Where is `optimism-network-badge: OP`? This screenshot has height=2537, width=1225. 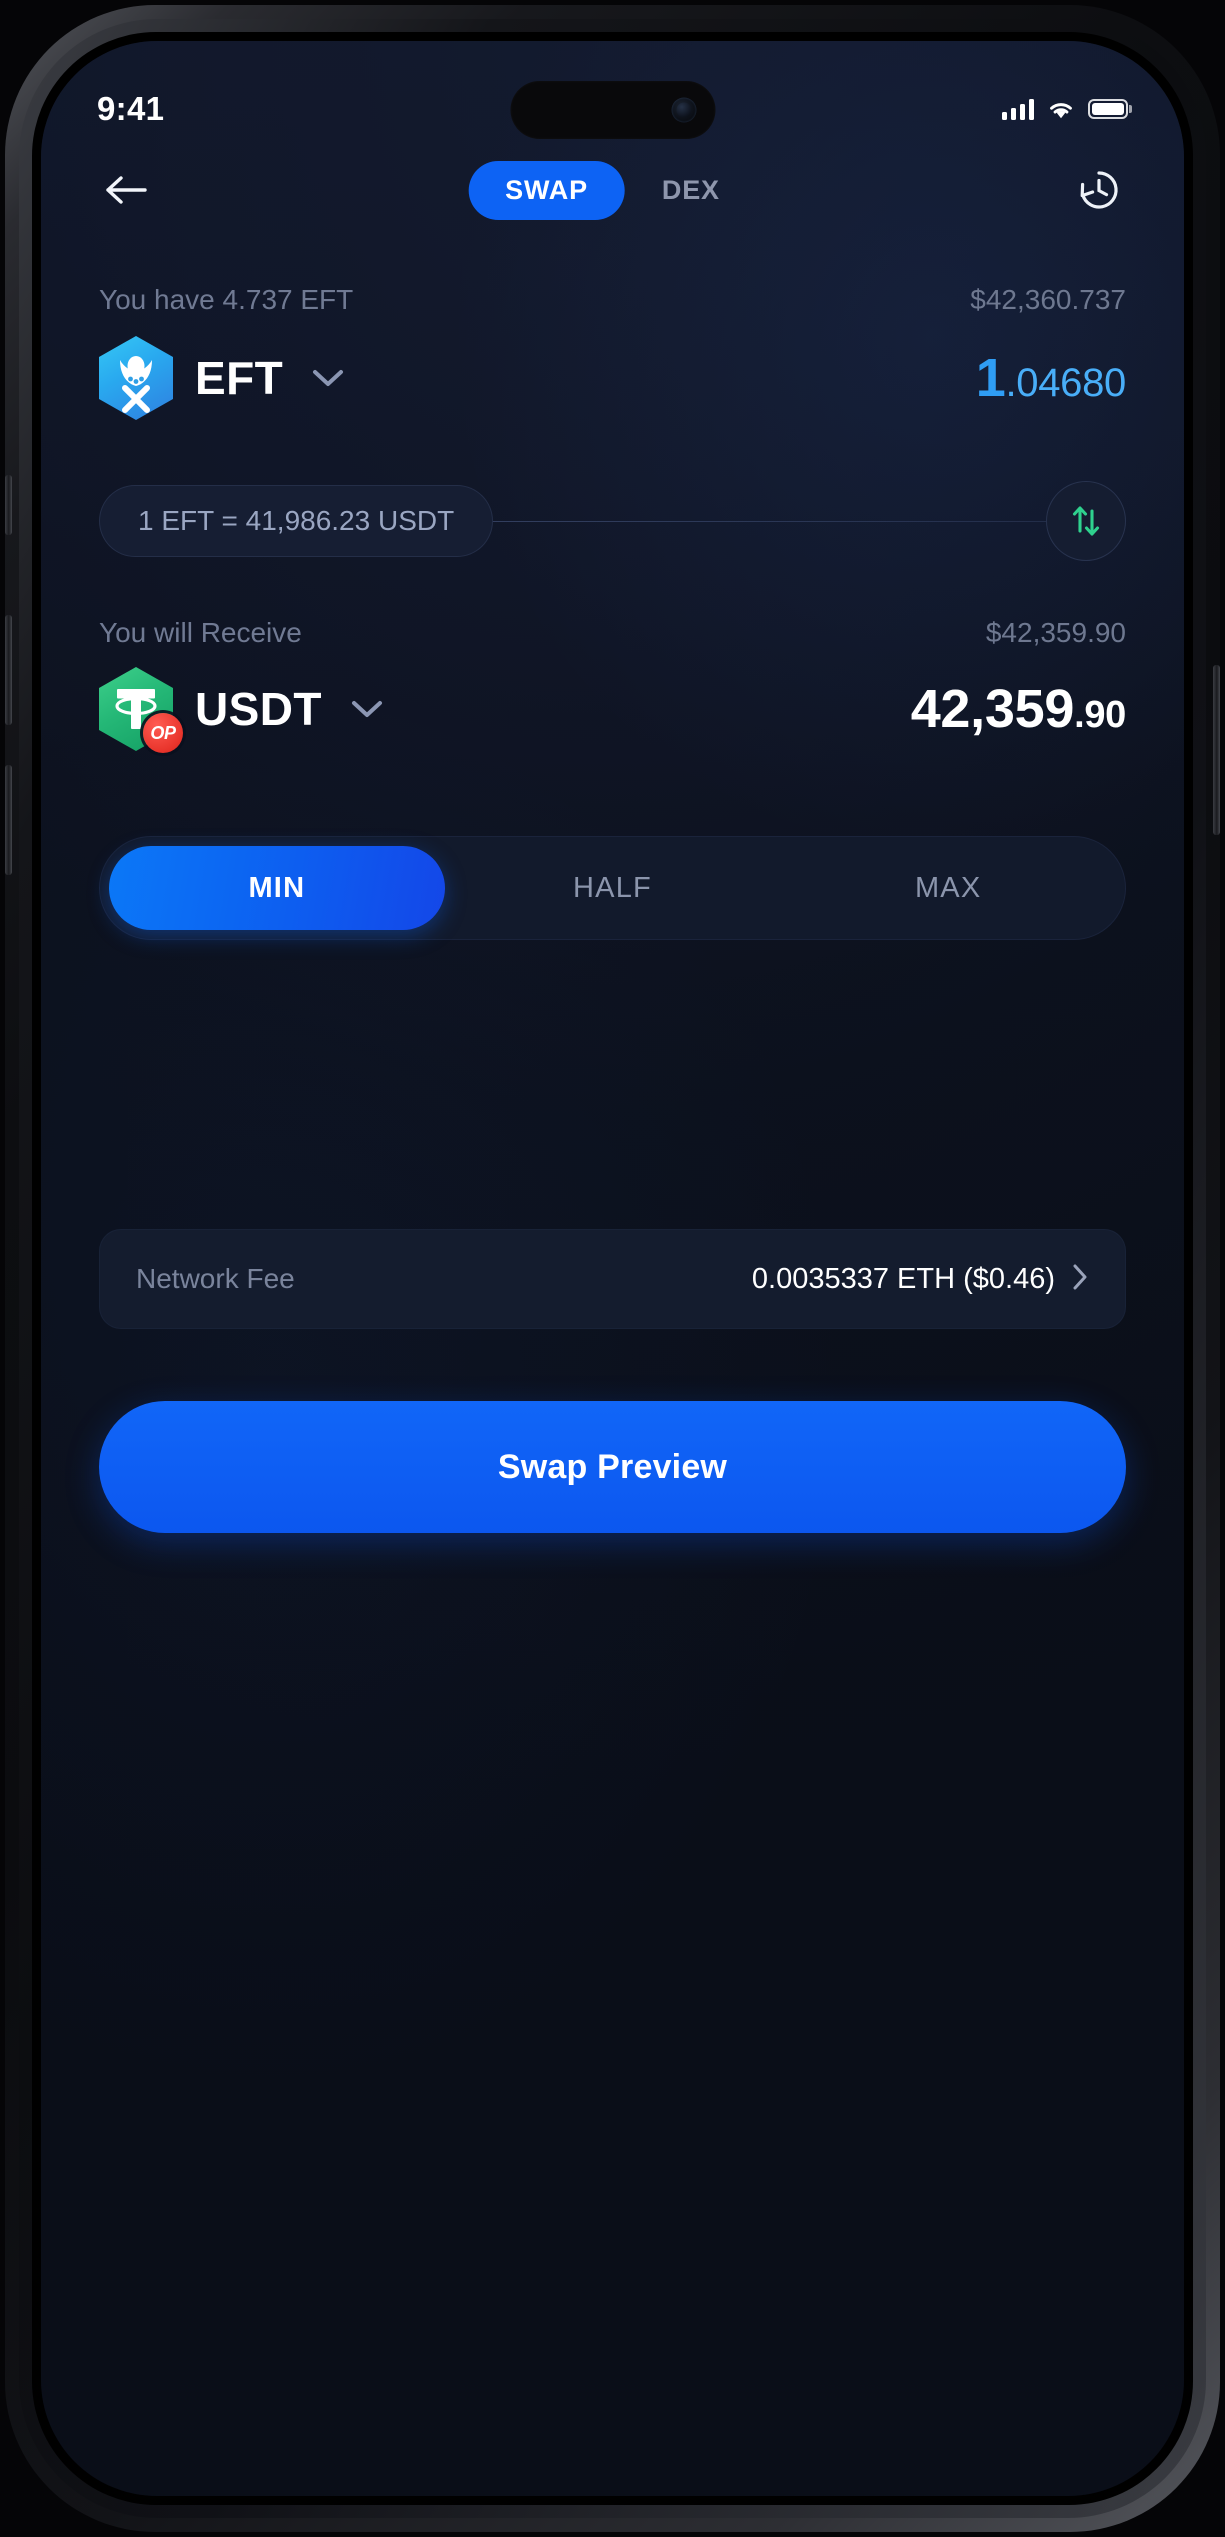
optimism-network-badge: OP is located at coordinates (163, 733).